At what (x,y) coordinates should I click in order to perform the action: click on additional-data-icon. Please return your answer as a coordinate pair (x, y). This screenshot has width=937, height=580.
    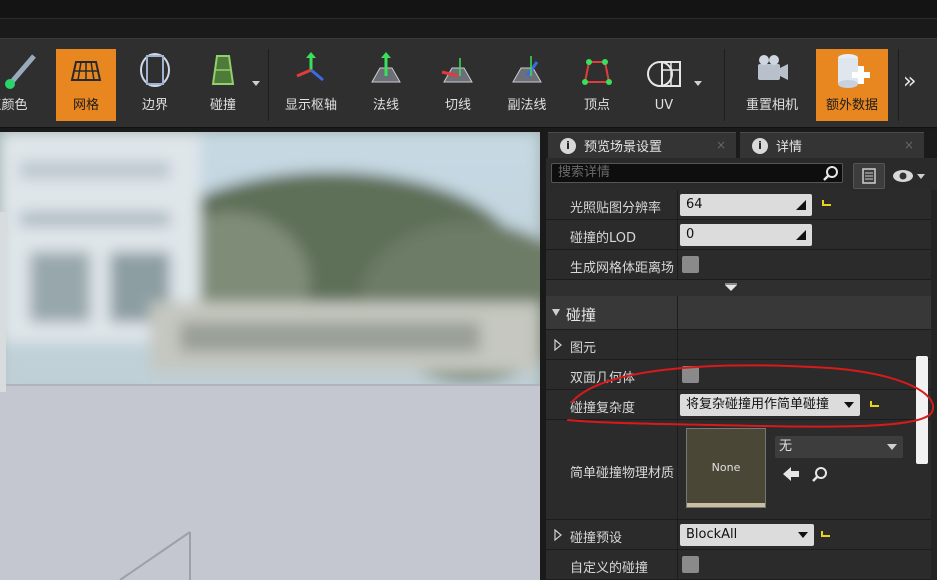
    Looking at the image, I should click on (854, 71).